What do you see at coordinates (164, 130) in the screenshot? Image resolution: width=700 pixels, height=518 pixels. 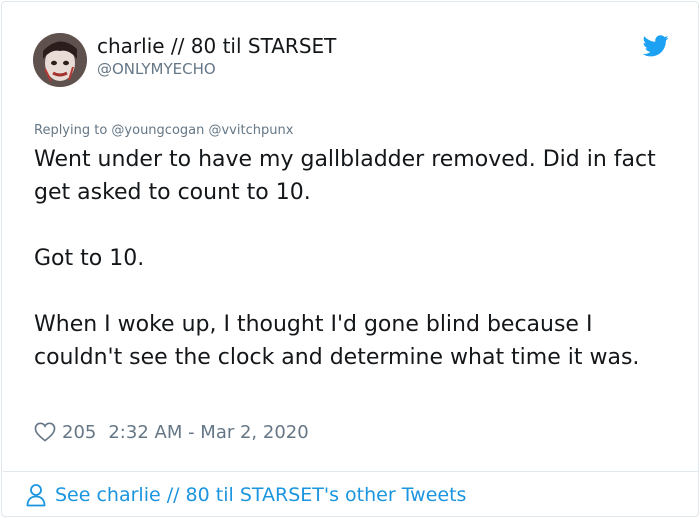 I see `reply-context: Replying to @youngcogan @vvitchpunx` at bounding box center [164, 130].